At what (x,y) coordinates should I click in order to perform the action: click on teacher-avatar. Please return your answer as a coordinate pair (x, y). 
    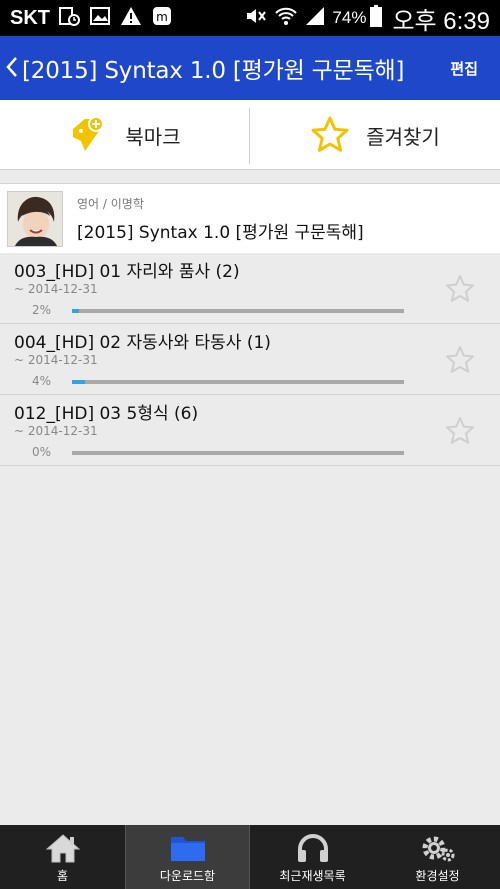
    Looking at the image, I should click on (35, 218).